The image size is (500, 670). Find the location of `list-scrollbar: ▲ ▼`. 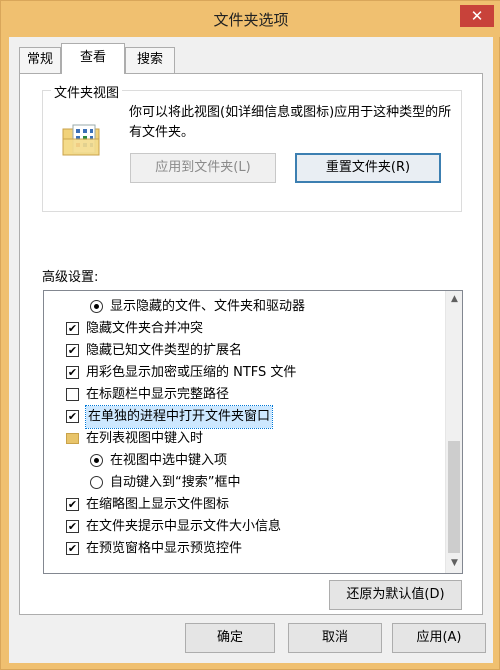

list-scrollbar: ▲ ▼ is located at coordinates (453, 432).